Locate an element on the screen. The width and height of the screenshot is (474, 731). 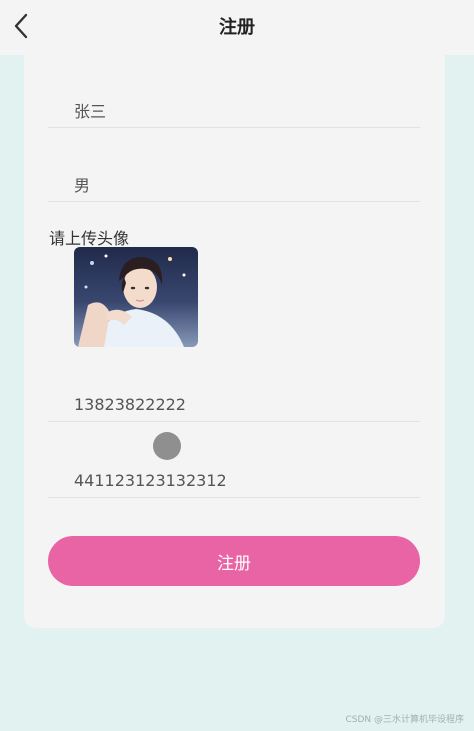
name-field is located at coordinates (234, 109).